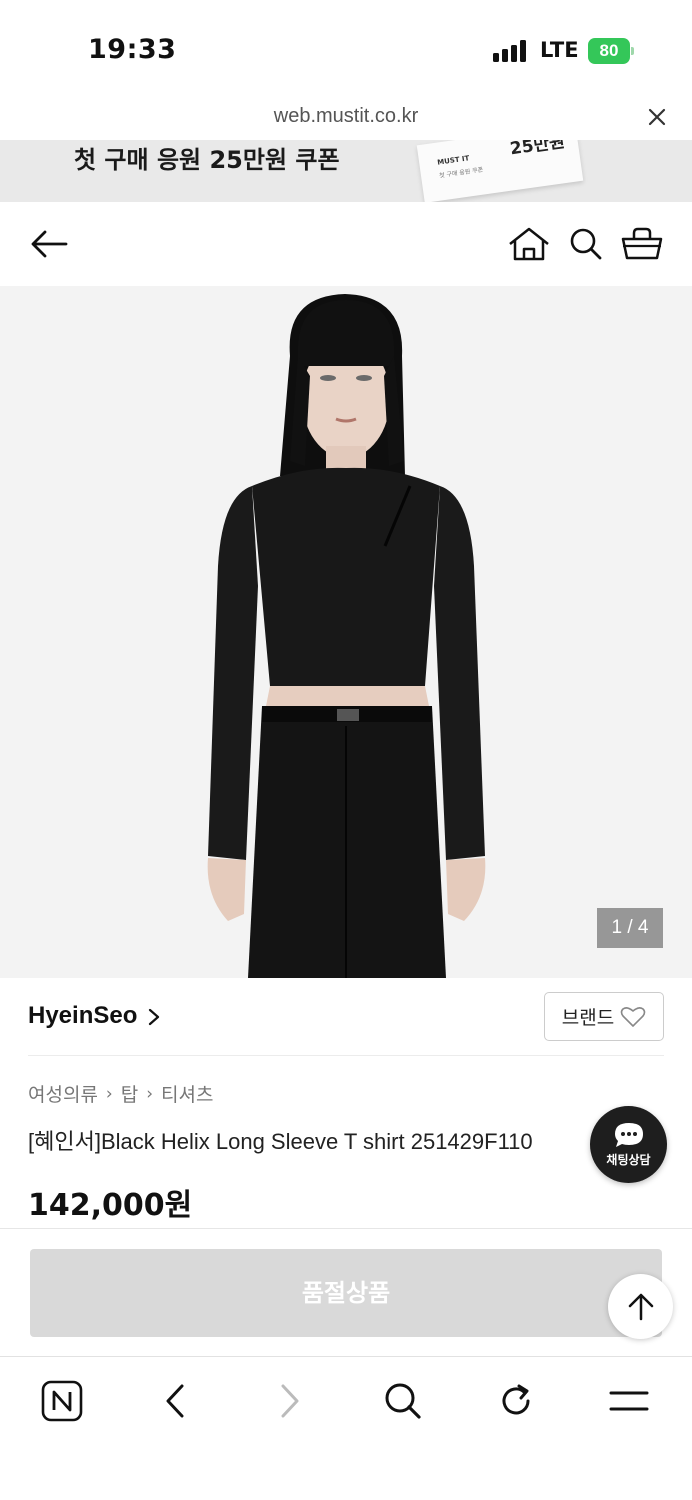 This screenshot has width=692, height=1500. I want to click on product-price: 142,000원, so click(110, 1205).